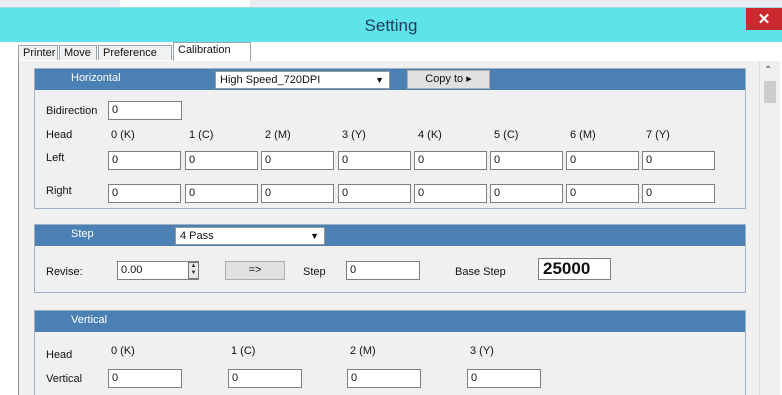 This screenshot has height=395, width=782. I want to click on revise-label: Revise:, so click(64, 272).